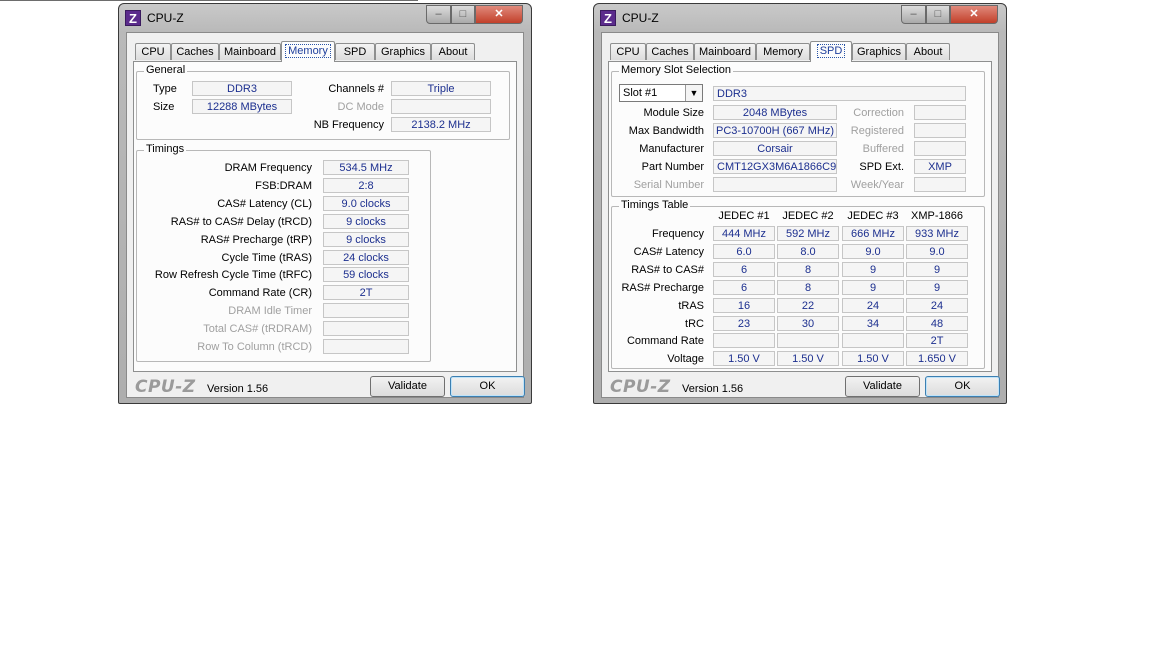 Image resolution: width=1152 pixels, height=648 pixels. What do you see at coordinates (165, 18) in the screenshot?
I see `window-title: CPU-Z` at bounding box center [165, 18].